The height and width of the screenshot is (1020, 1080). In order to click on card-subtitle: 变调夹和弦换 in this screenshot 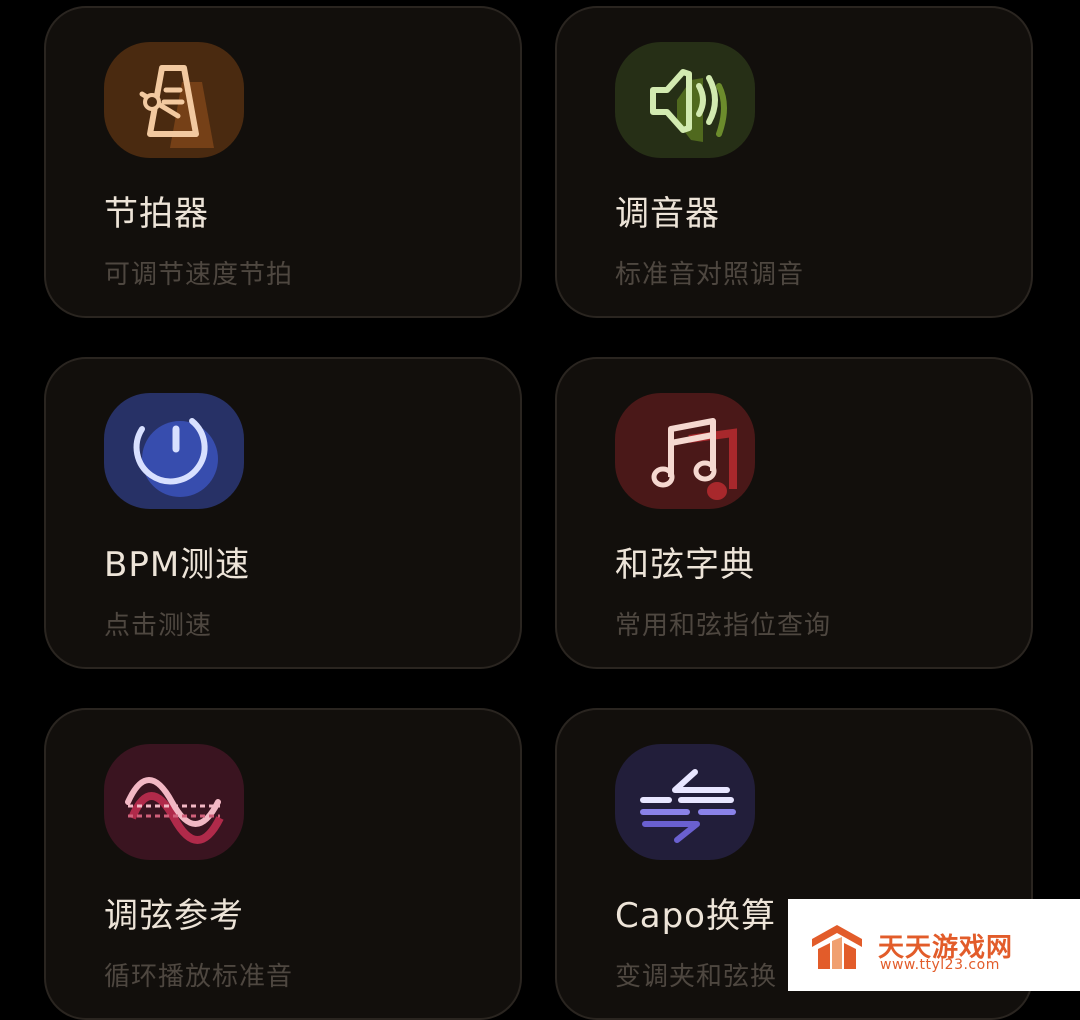, I will do `click(696, 977)`.